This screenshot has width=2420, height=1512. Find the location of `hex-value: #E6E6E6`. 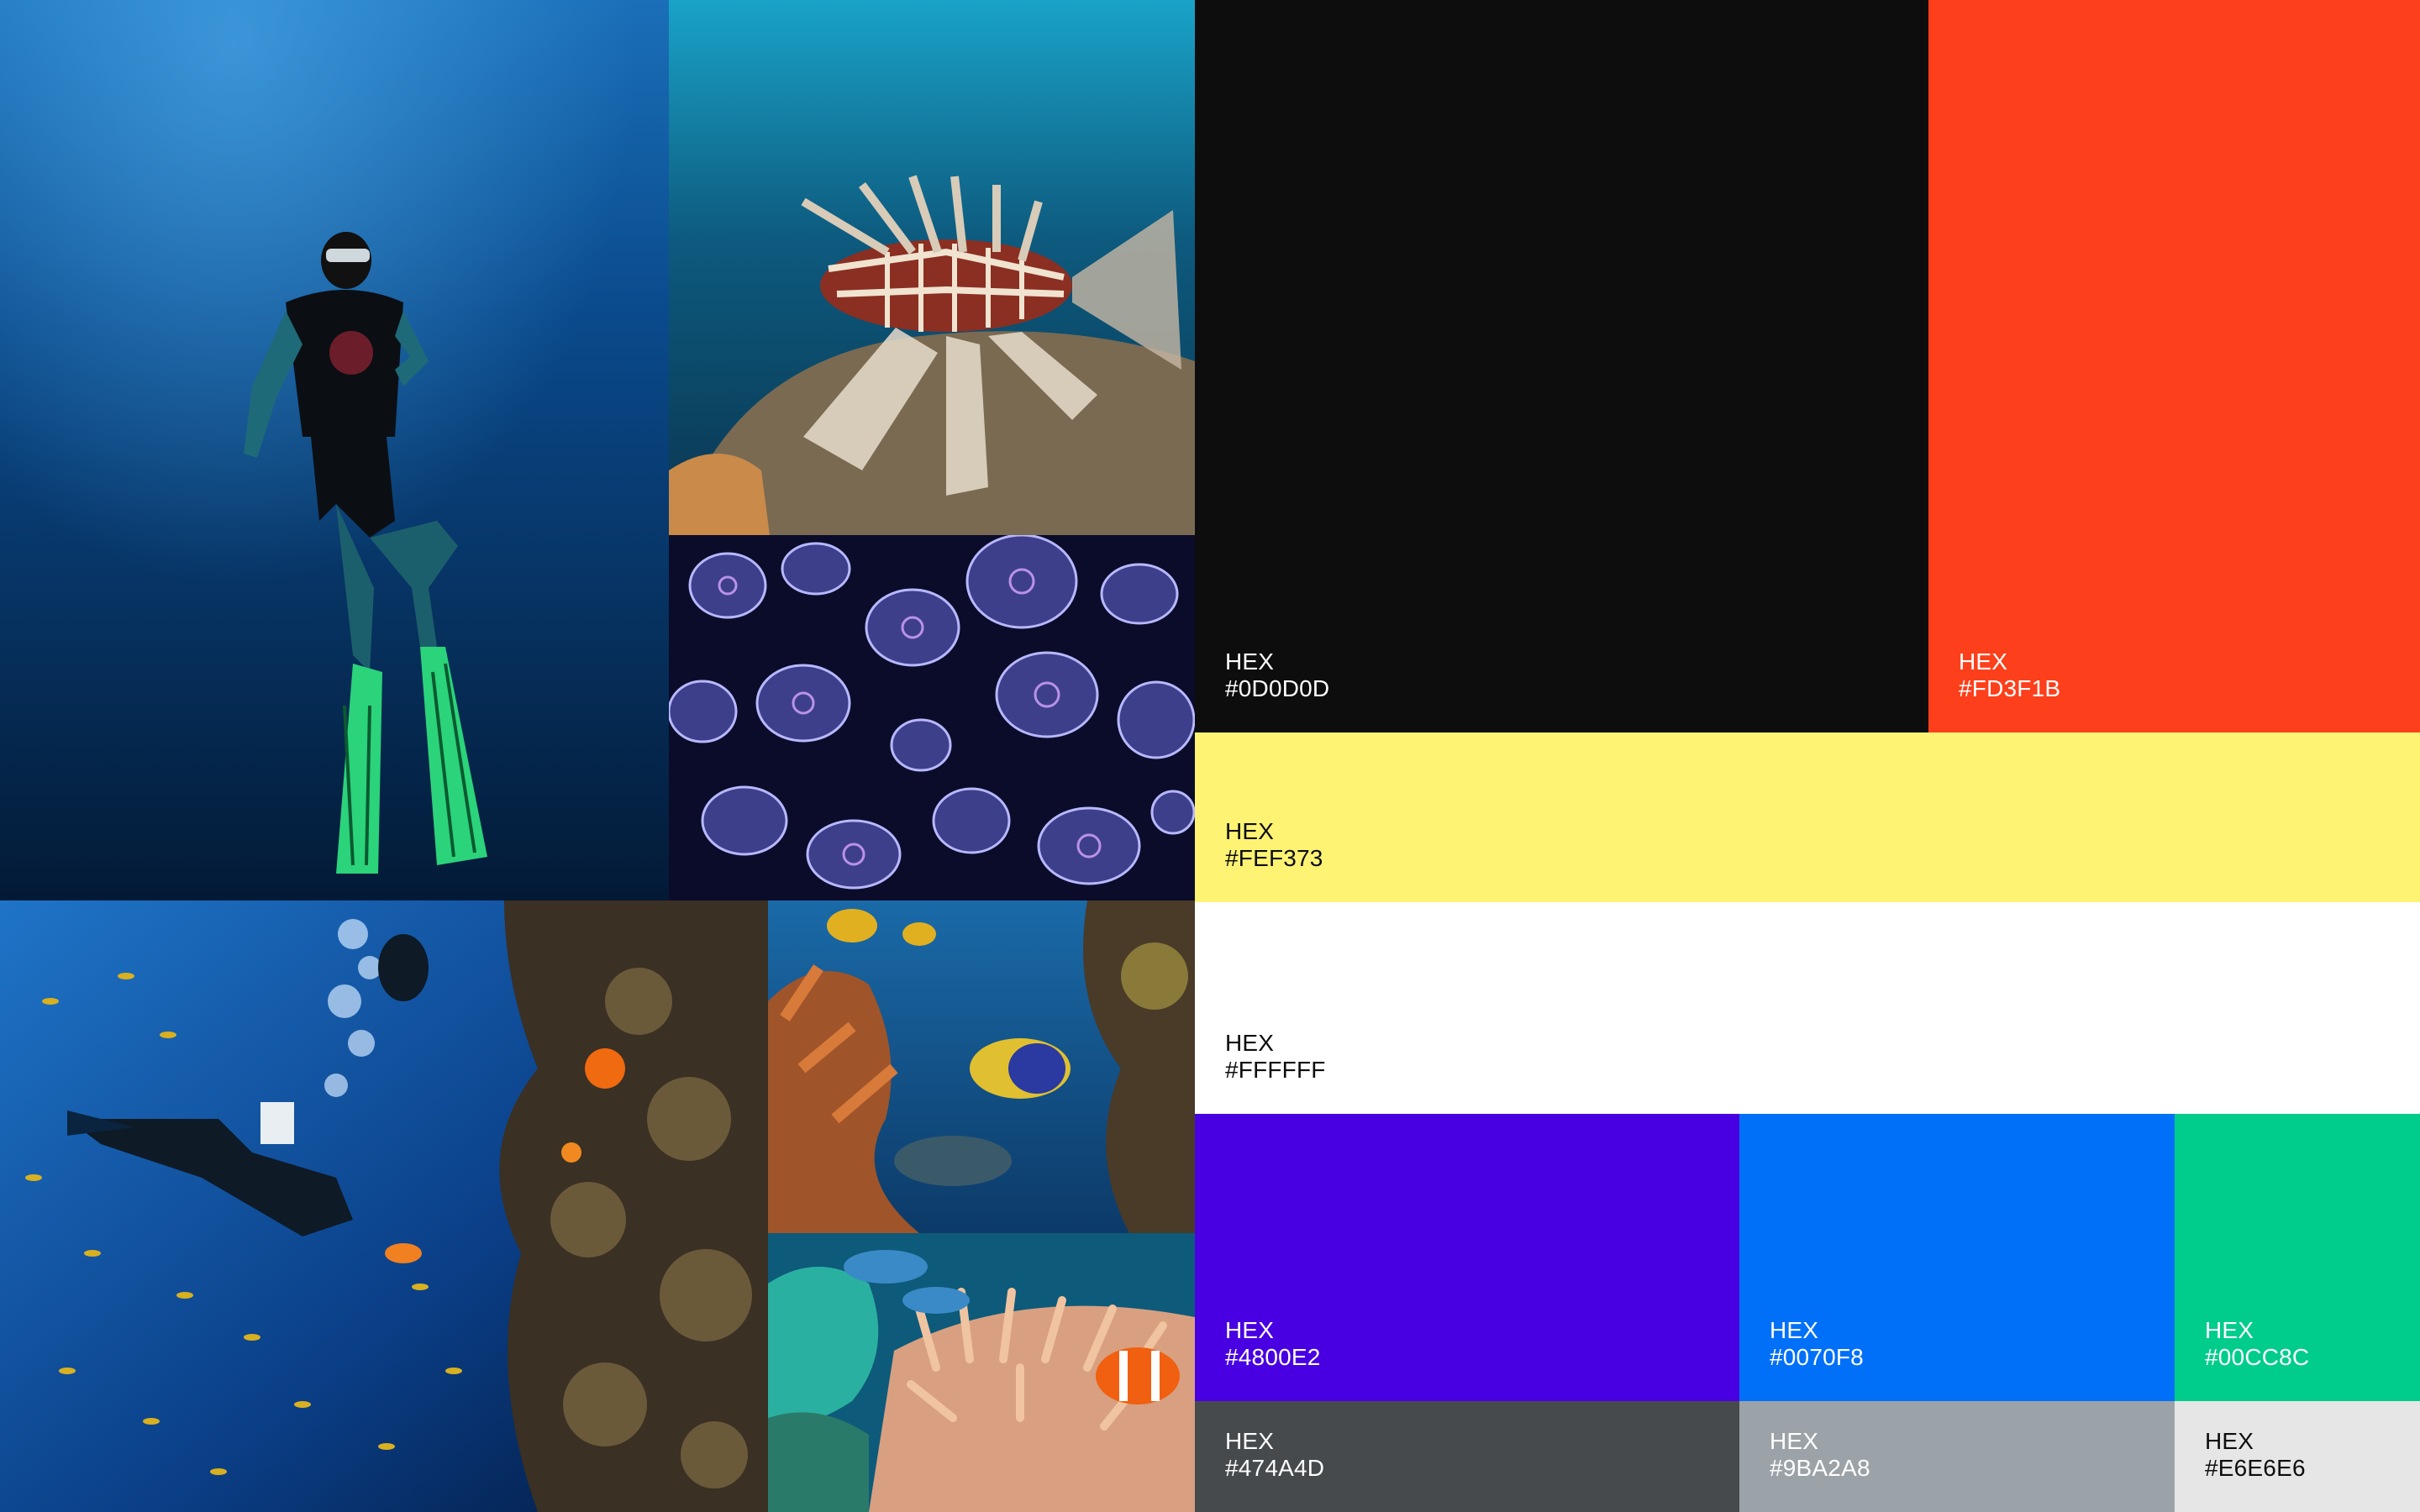

hex-value: #E6E6E6 is located at coordinates (2255, 1468).